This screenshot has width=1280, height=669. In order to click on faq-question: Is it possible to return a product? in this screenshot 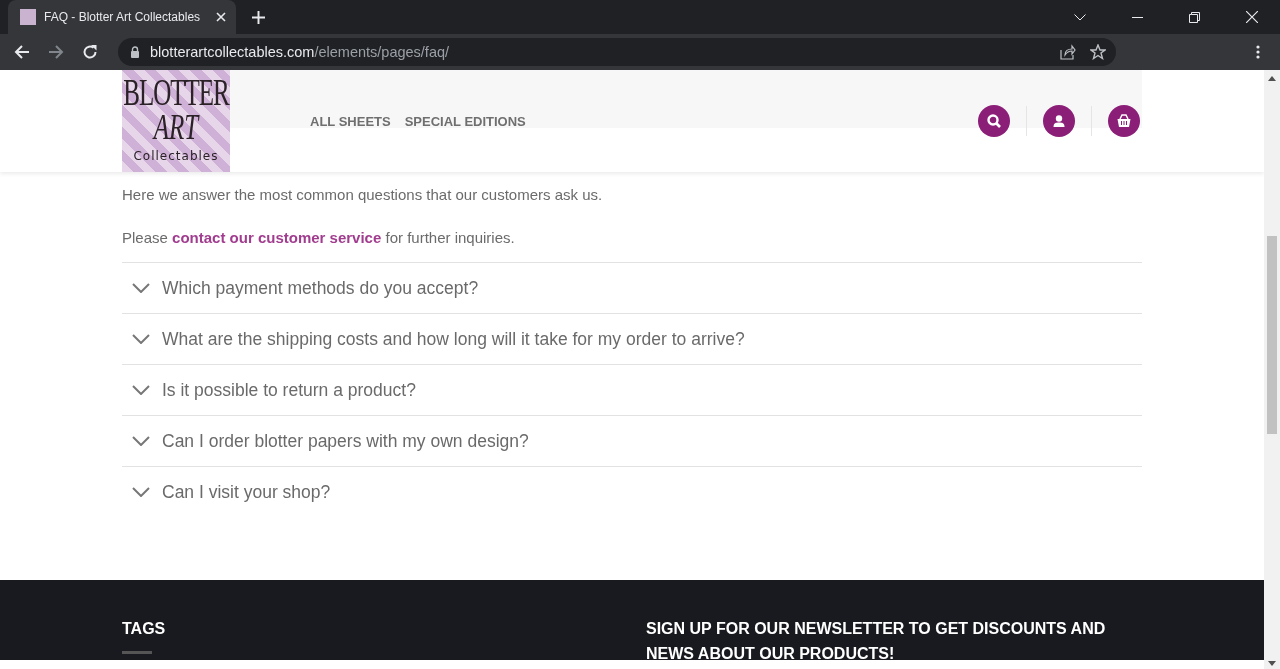, I will do `click(632, 390)`.